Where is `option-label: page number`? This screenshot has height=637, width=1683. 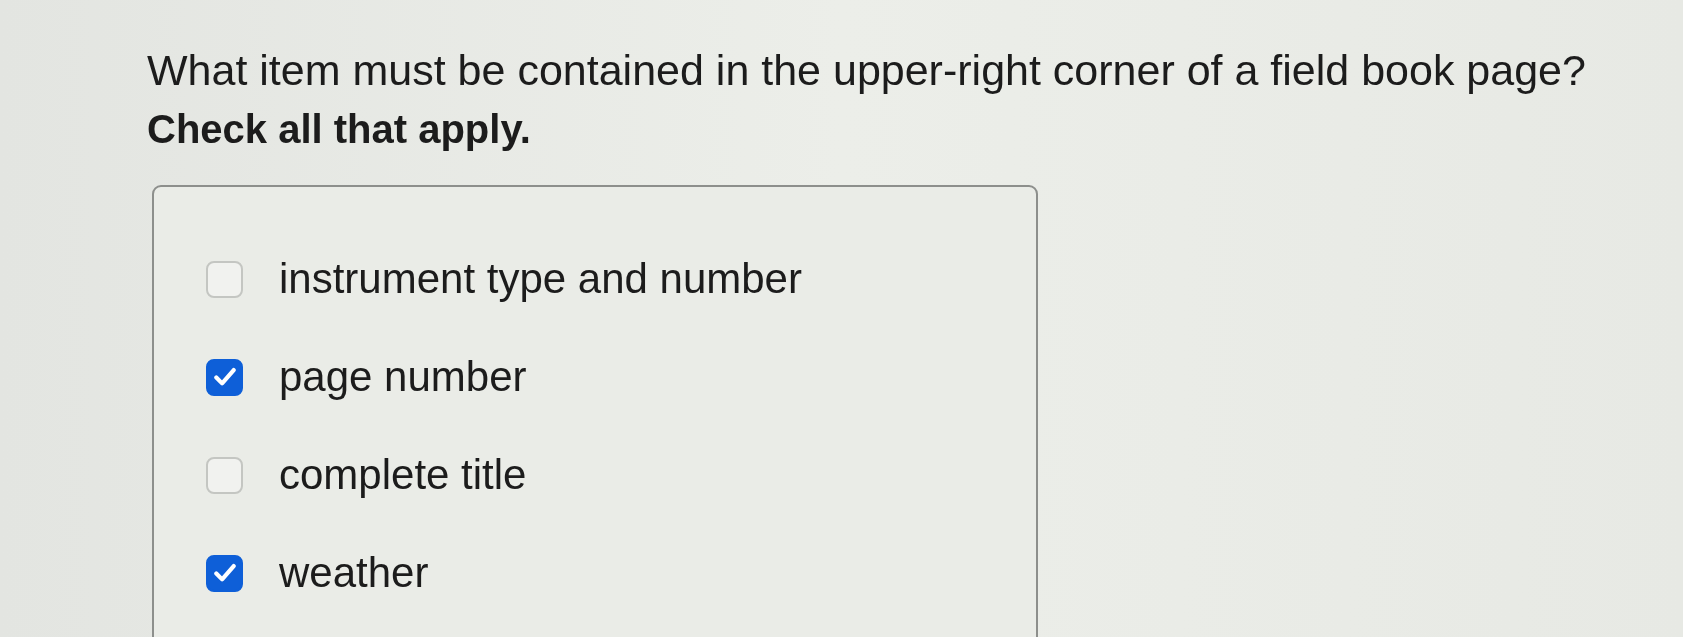 option-label: page number is located at coordinates (403, 377).